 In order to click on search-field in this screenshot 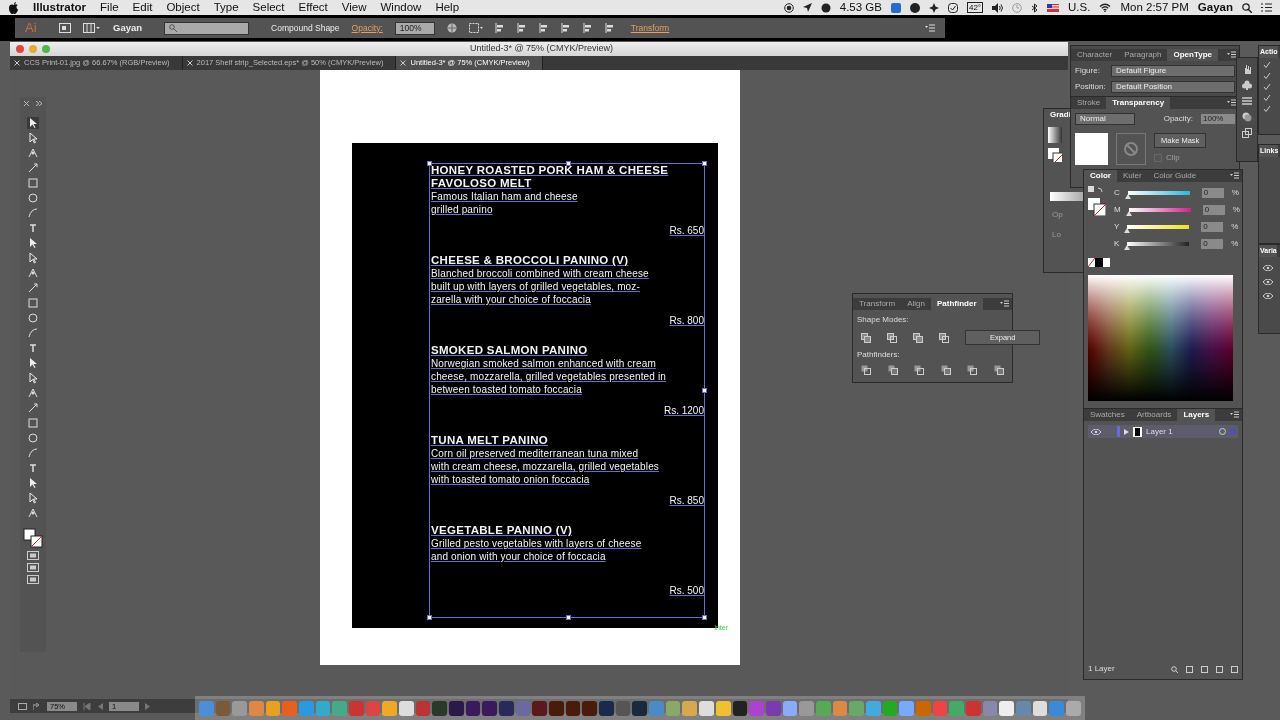, I will do `click(207, 28)`.